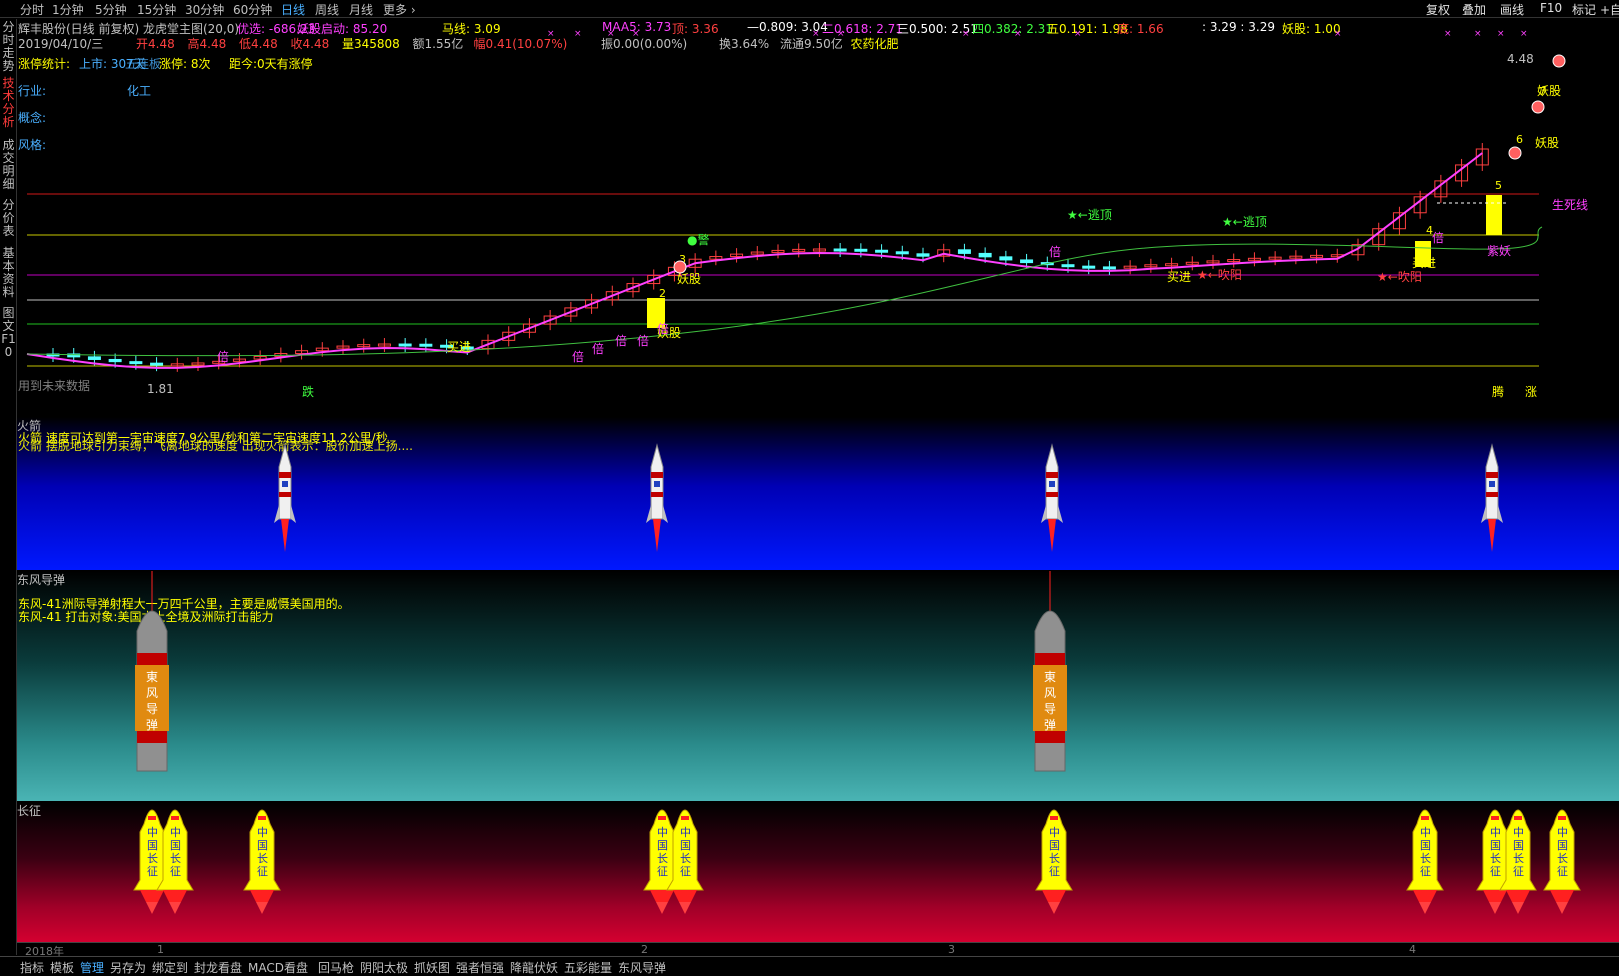 This screenshot has width=1619, height=976. Describe the element at coordinates (62, 967) in the screenshot. I see `indicator-tab-1: 模板` at that location.